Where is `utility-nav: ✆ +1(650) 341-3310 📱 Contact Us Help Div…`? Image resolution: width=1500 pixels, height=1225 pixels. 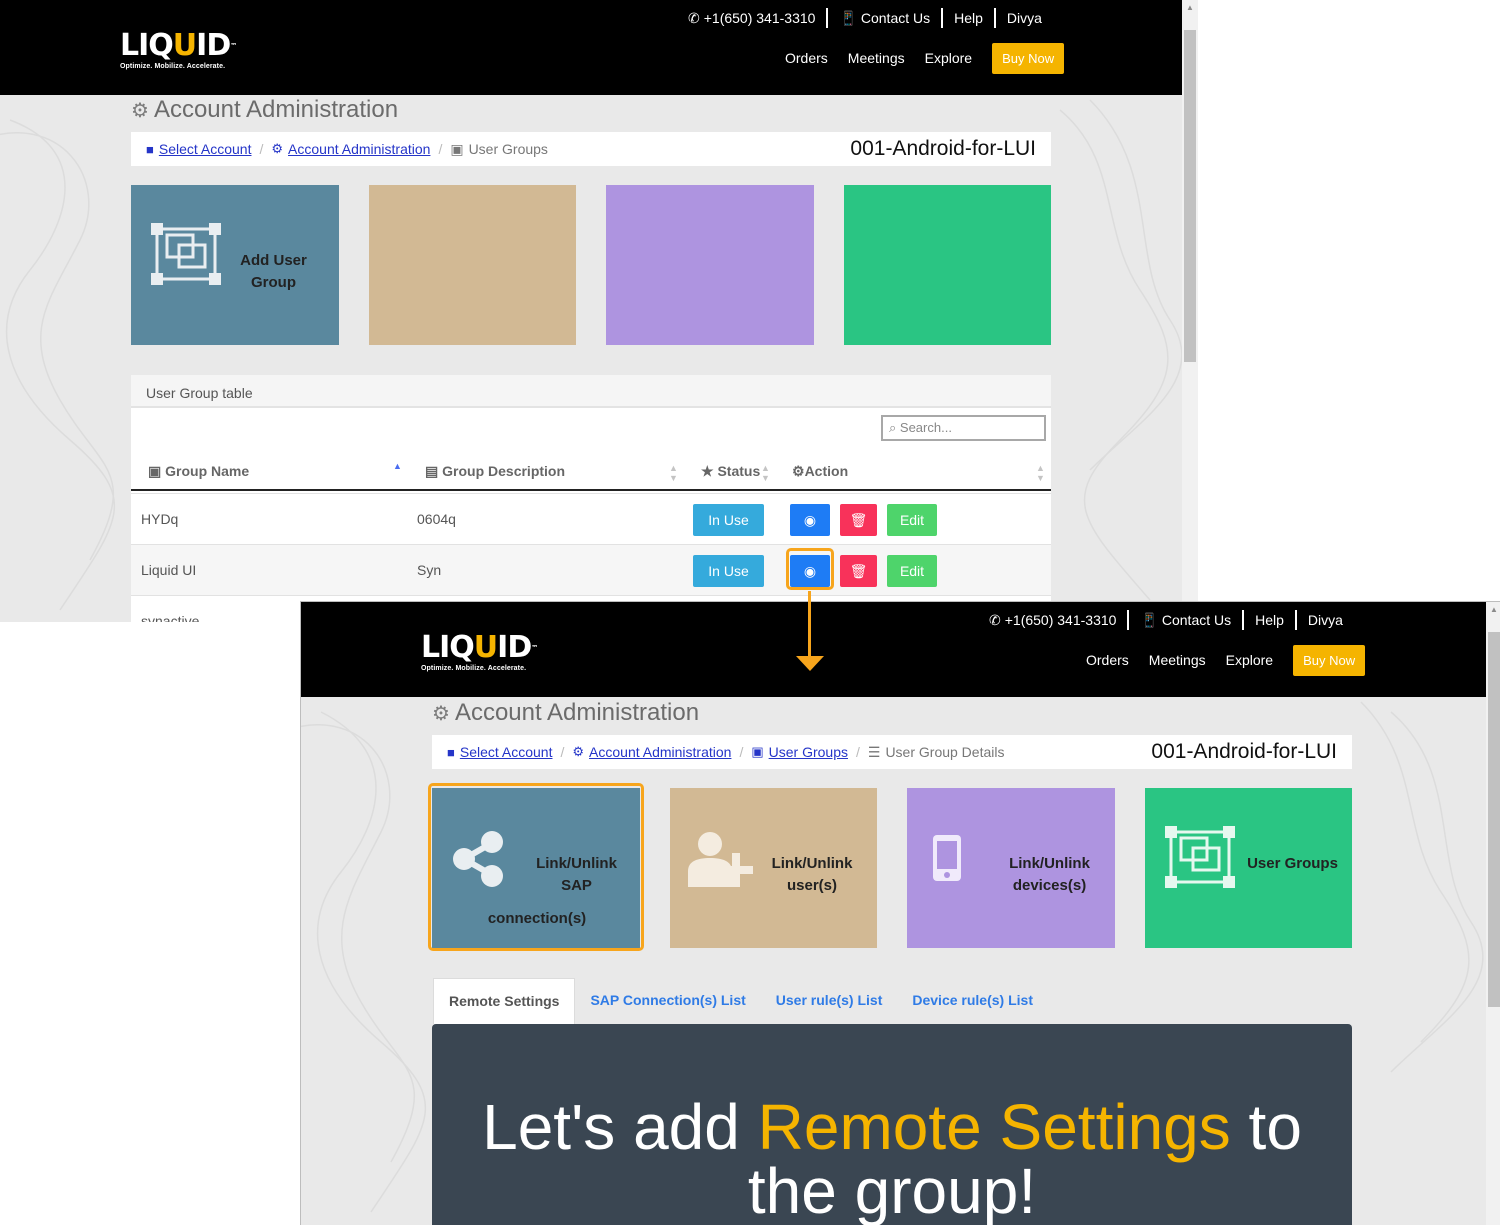
utility-nav: ✆ +1(650) 341-3310 📱 Contact Us Help Div… is located at coordinates (1166, 620).